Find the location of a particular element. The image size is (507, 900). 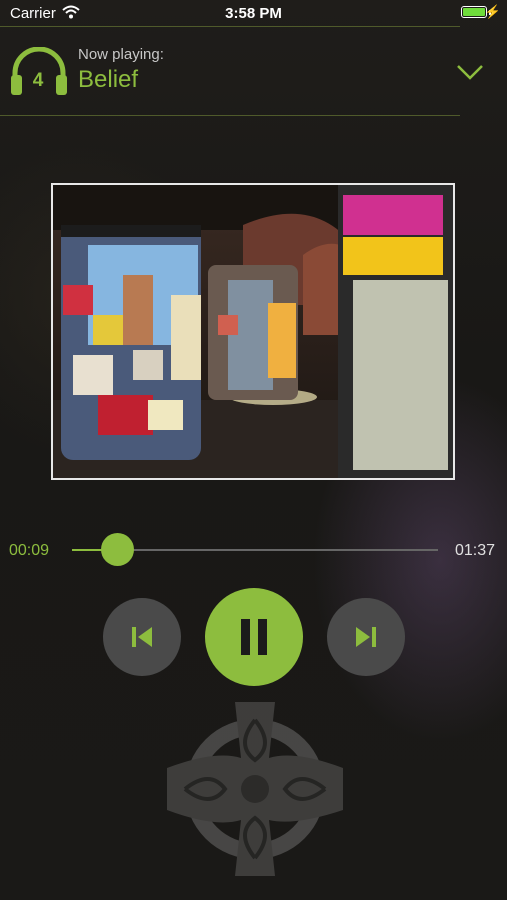

next-button is located at coordinates (366, 637).